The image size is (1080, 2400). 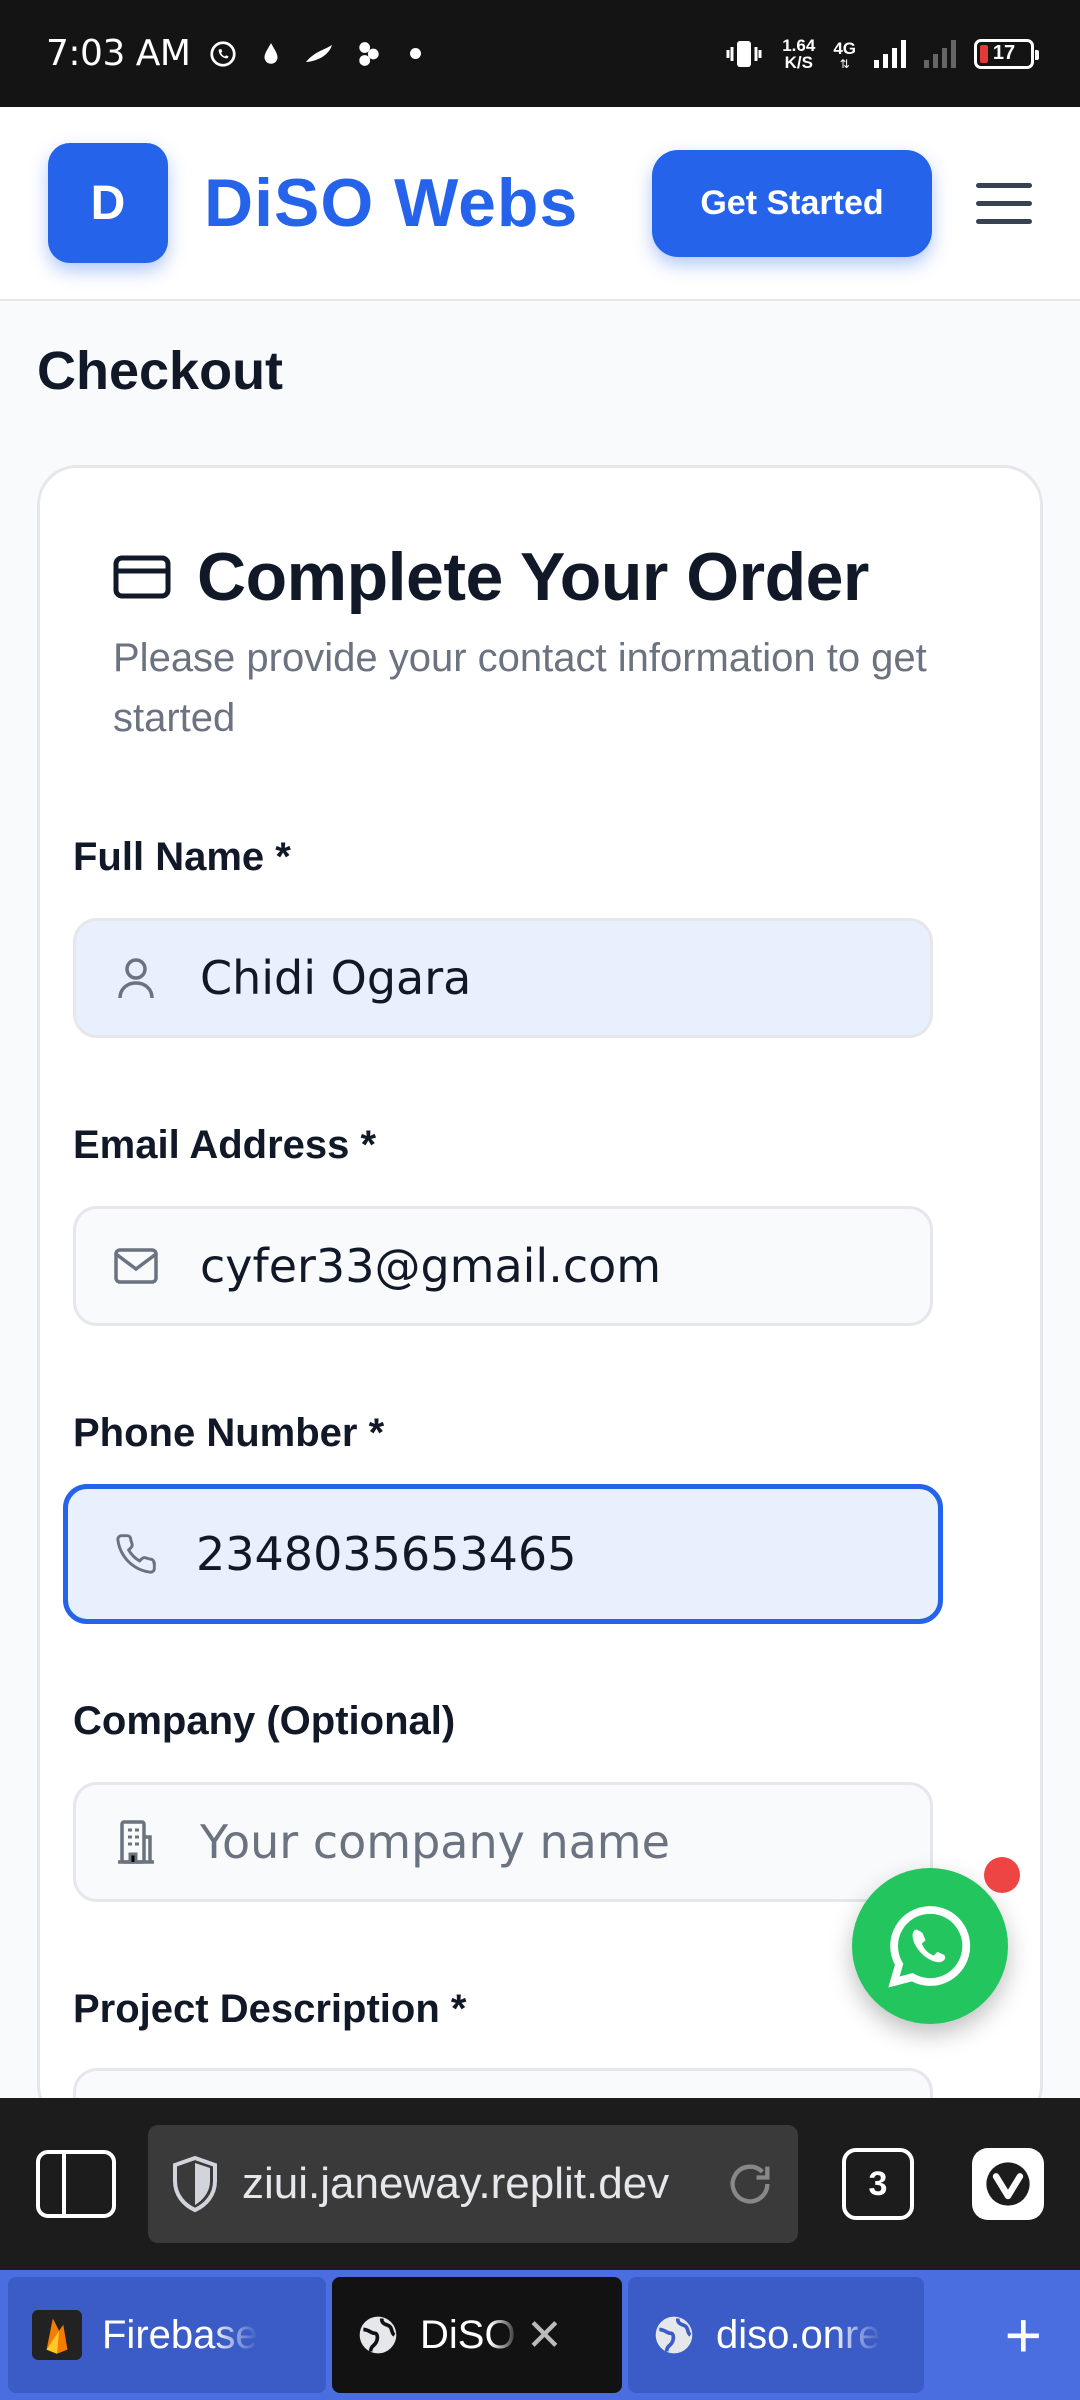 I want to click on new-tab-plus-icon: +, so click(x=1023, y=2335).